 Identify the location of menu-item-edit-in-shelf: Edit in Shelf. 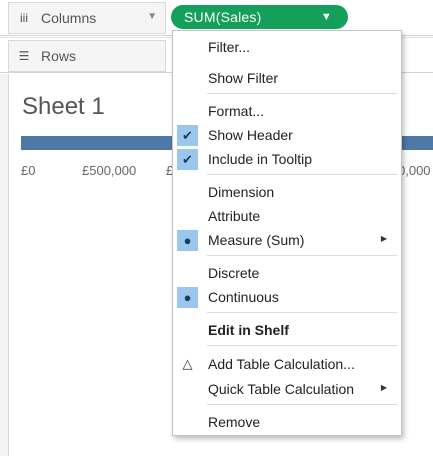
(287, 330).